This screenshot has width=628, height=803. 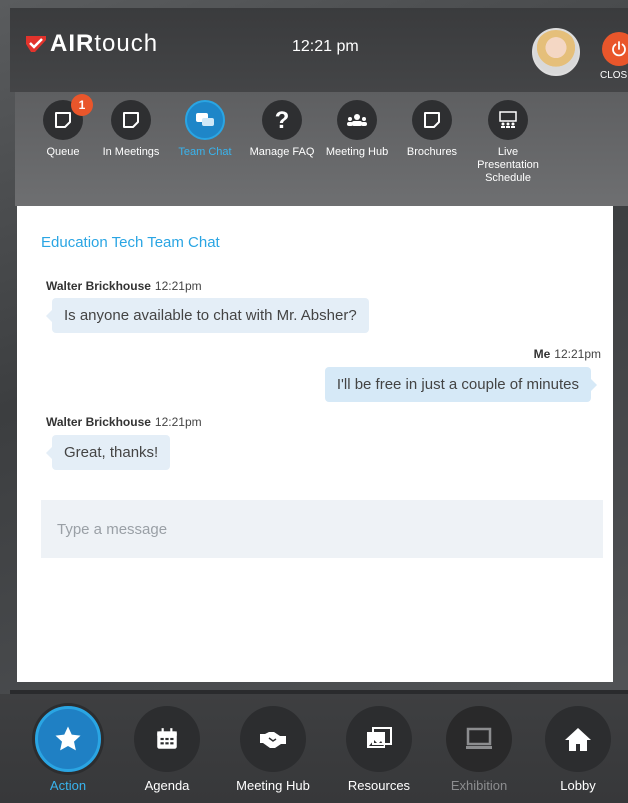 What do you see at coordinates (379, 785) in the screenshot?
I see `nav-label: Resources` at bounding box center [379, 785].